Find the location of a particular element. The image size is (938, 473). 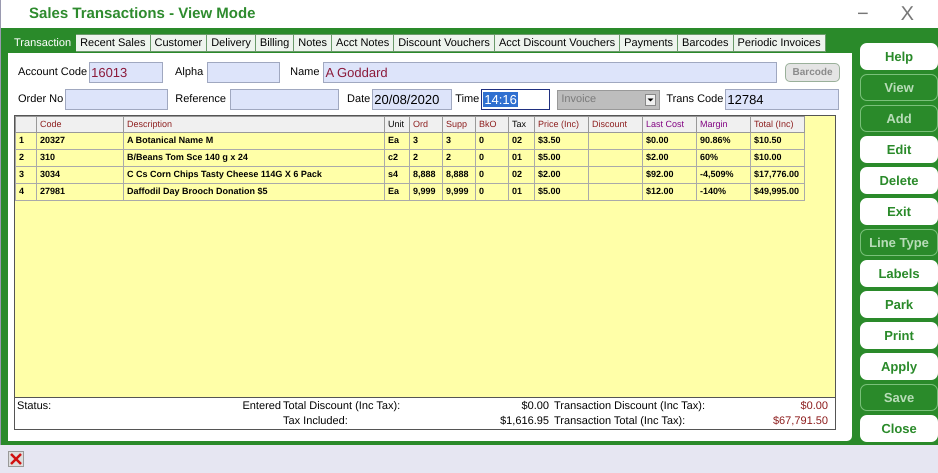

side-button: Print is located at coordinates (899, 335).